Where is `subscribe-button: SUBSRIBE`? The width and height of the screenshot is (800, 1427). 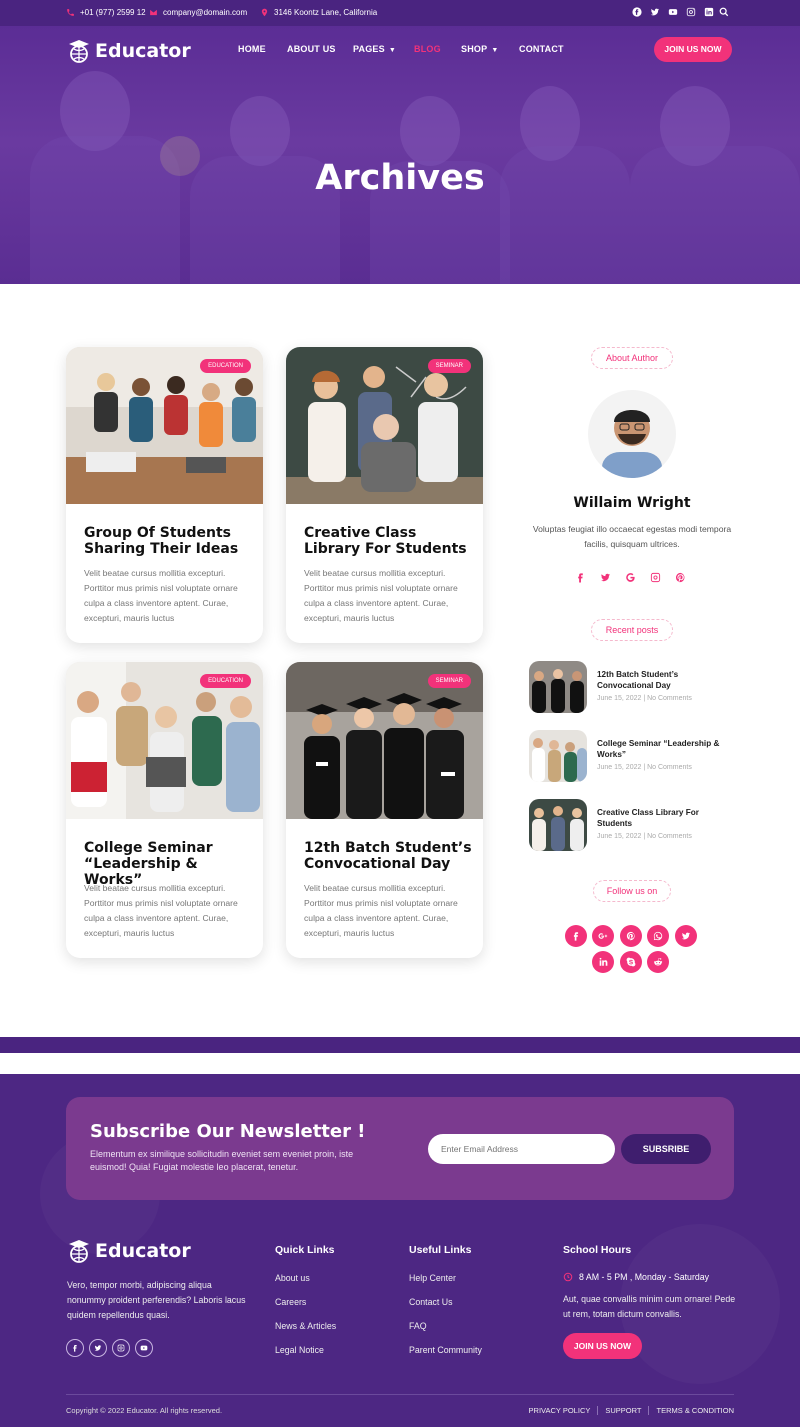 subscribe-button: SUBSRIBE is located at coordinates (666, 1149).